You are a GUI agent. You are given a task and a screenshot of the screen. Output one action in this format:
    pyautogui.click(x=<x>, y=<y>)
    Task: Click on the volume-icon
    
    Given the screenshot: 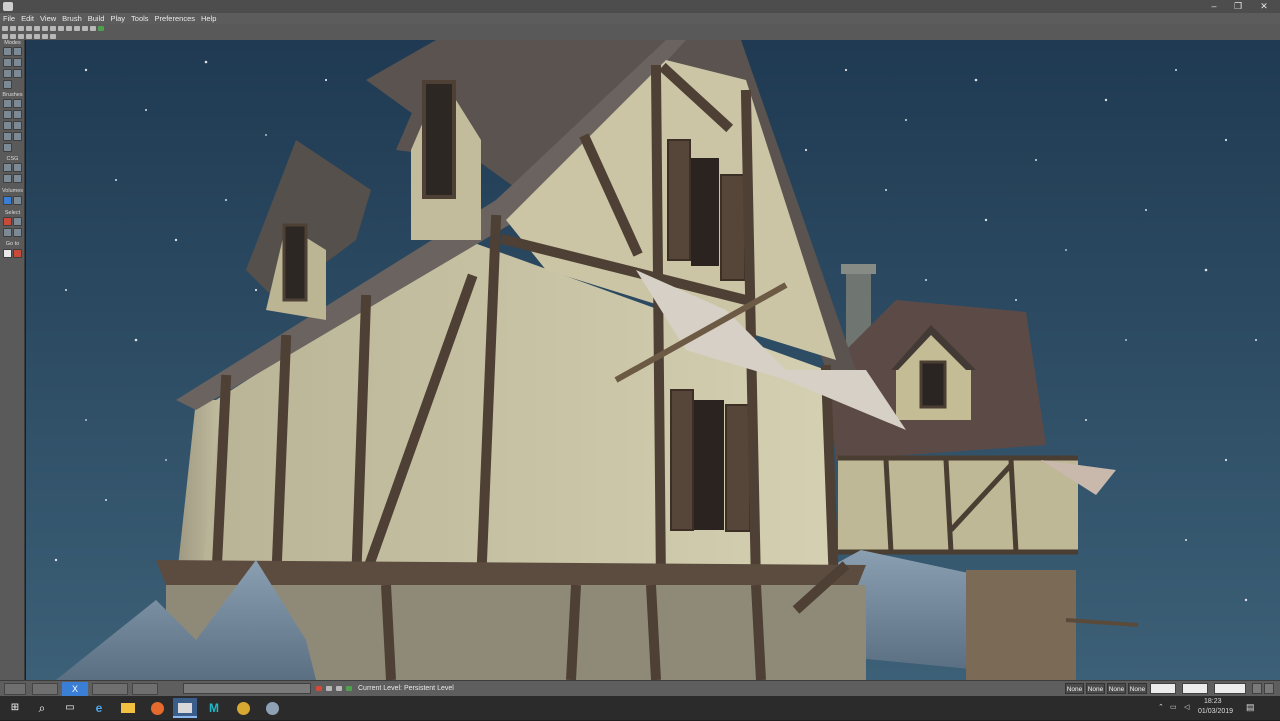 What is the action you would take?
    pyautogui.click(x=7, y=200)
    